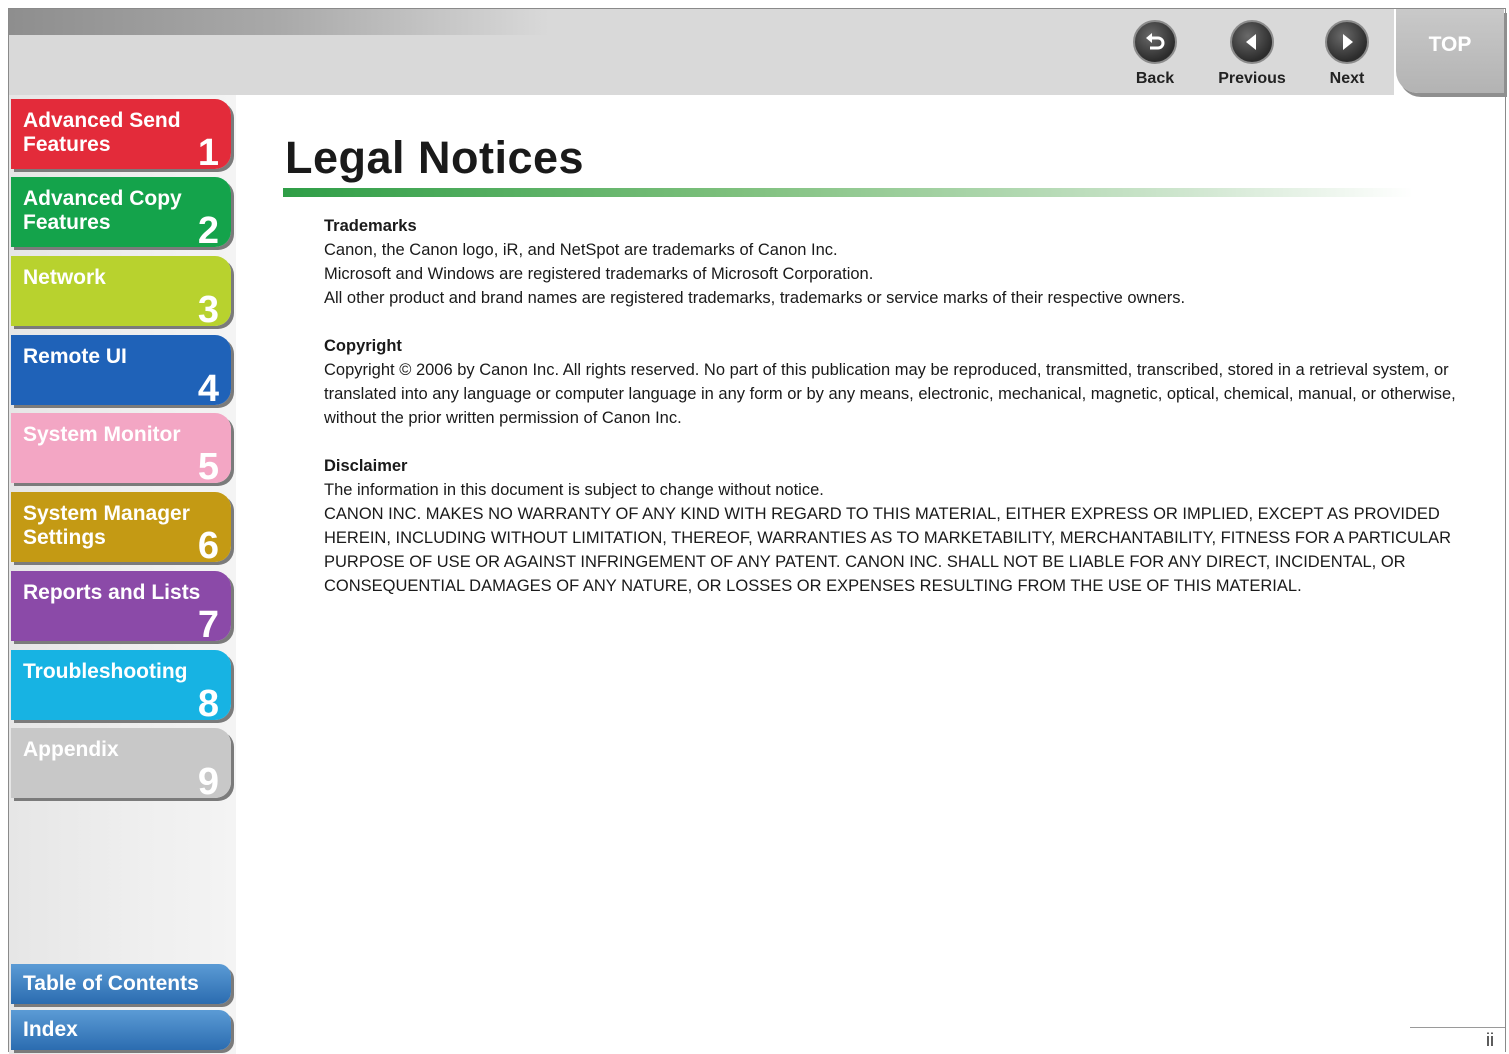 The width and height of the screenshot is (1509, 1054). What do you see at coordinates (208, 704) in the screenshot?
I see `chapter-number: 8` at bounding box center [208, 704].